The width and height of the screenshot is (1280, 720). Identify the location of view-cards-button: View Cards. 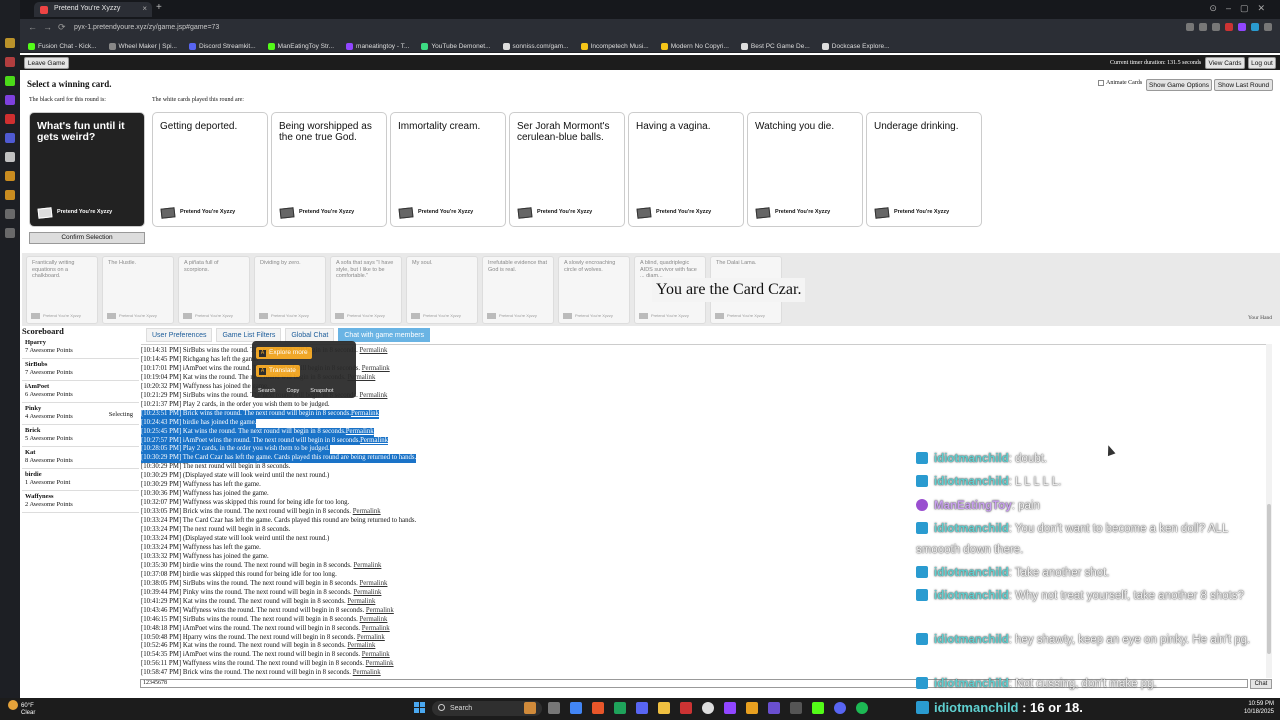
(1225, 63).